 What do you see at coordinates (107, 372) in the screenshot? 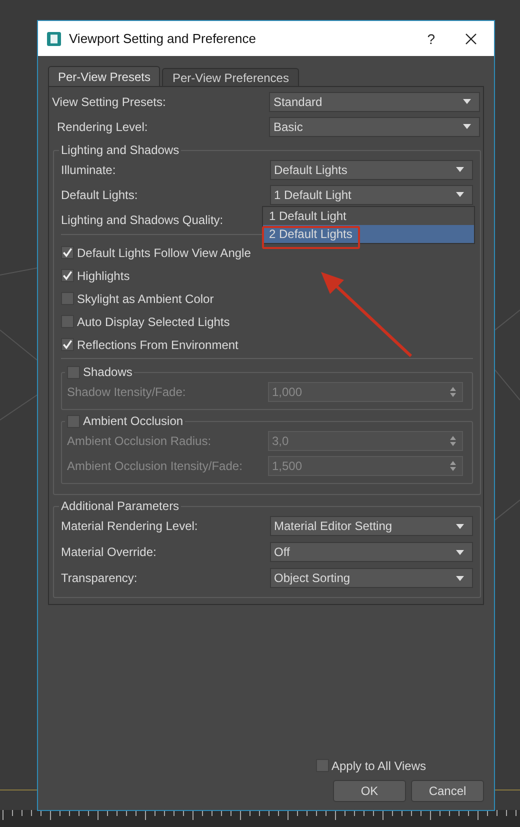
I see `group-title: Shadows` at bounding box center [107, 372].